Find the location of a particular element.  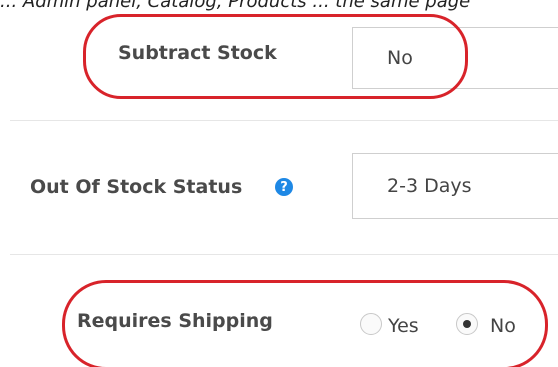

out-of-stock-status-label: Out Of Stock Status is located at coordinates (136, 187).